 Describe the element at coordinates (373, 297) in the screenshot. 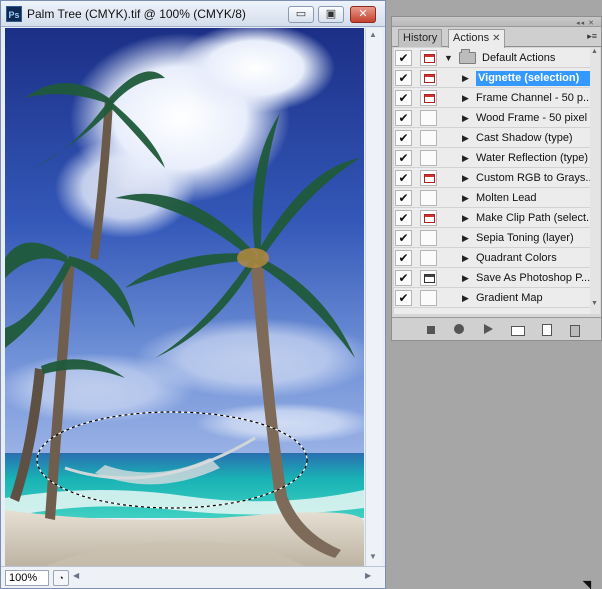

I see `vertical-scrollbar: ▲ ▼` at that location.